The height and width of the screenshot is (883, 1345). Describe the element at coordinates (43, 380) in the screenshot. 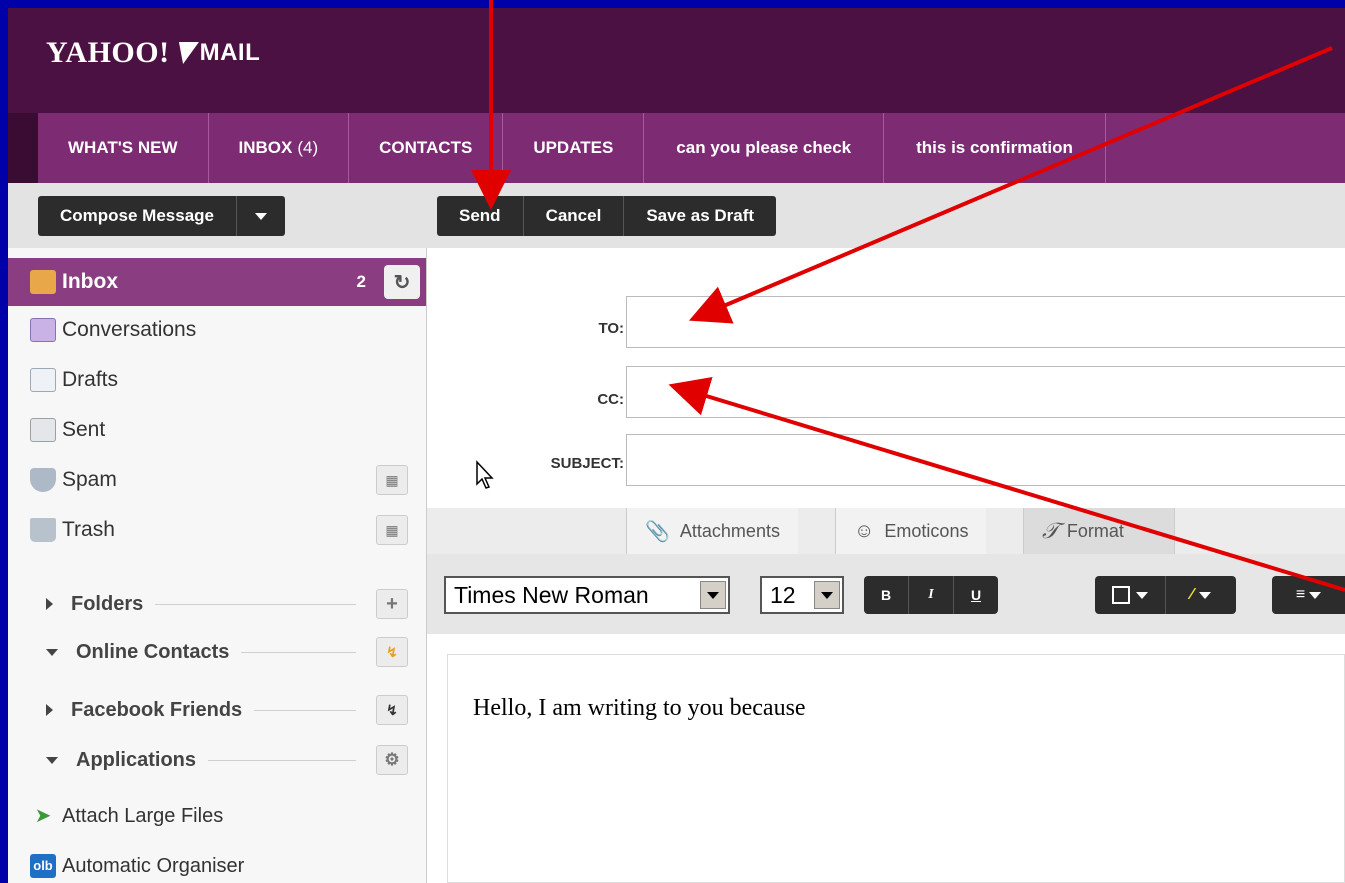

I see `drafts-icon` at that location.